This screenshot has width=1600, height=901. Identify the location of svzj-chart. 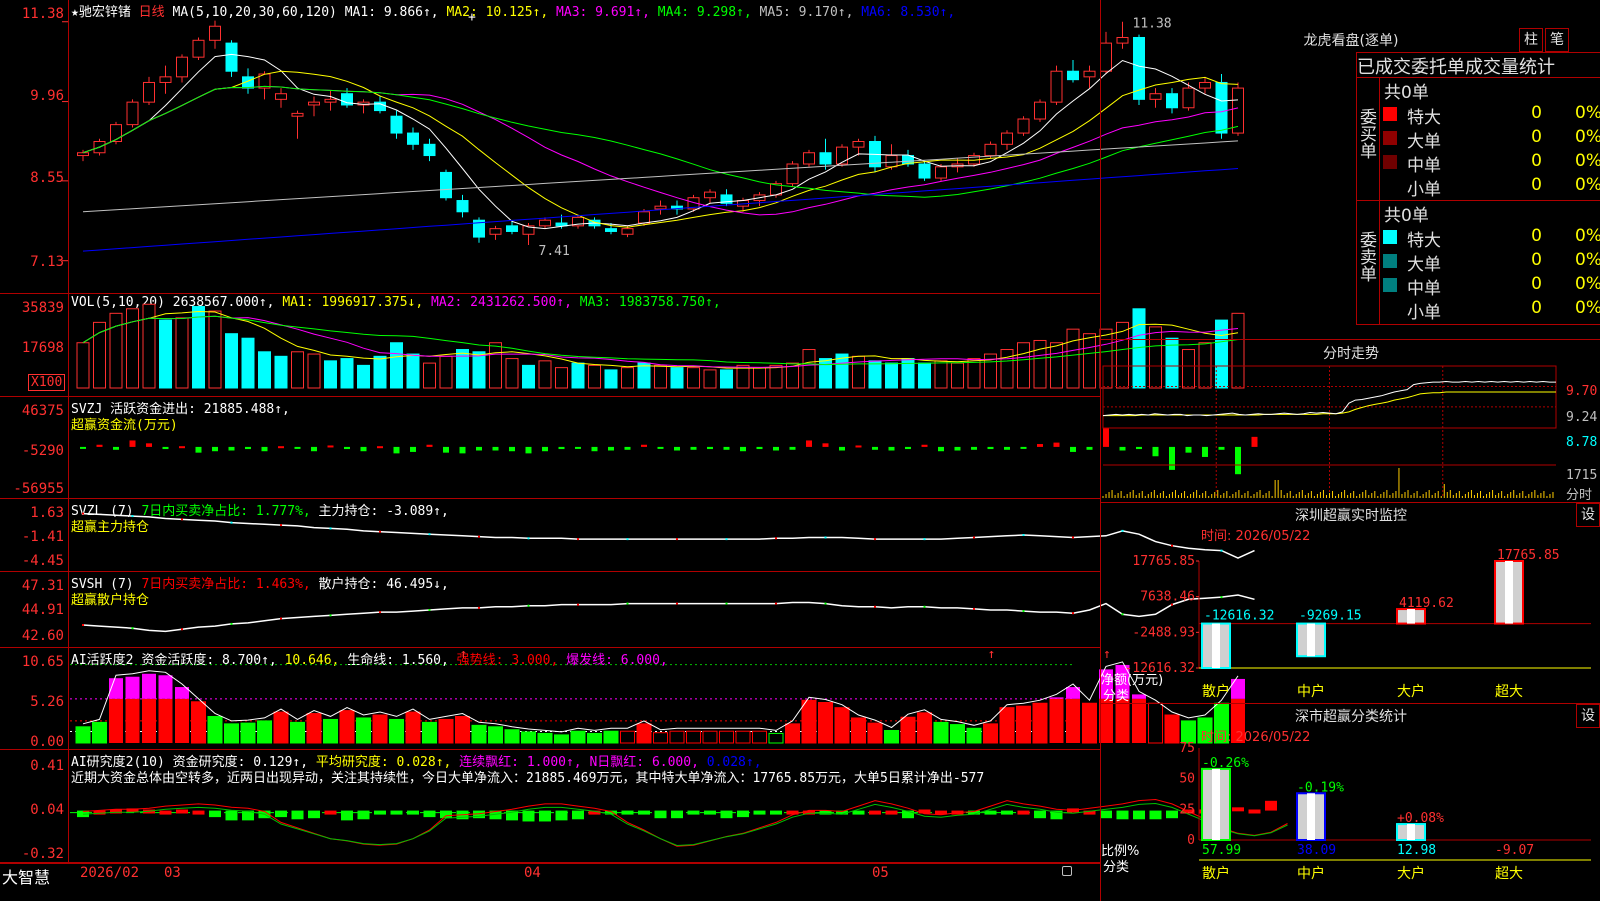
(629, 447).